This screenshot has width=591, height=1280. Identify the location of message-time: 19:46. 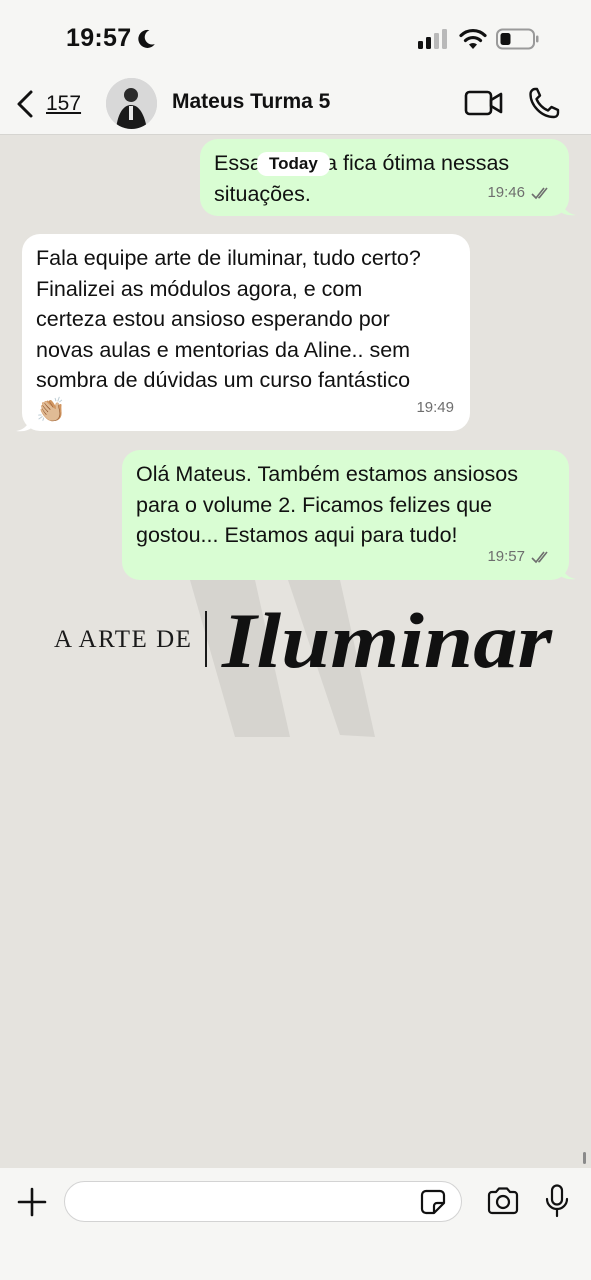
(506, 192).